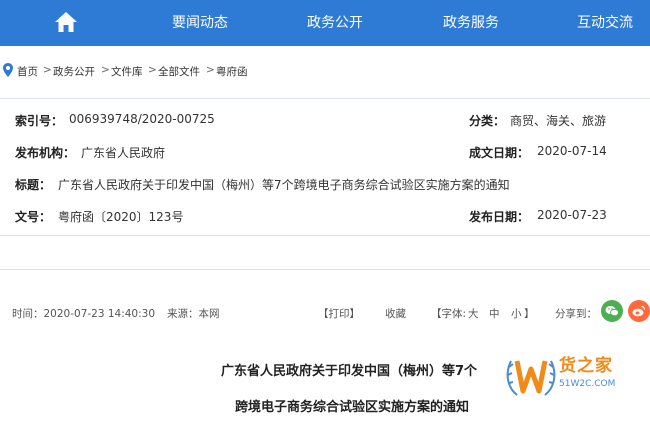 Image resolution: width=650 pixels, height=430 pixels. Describe the element at coordinates (325, 122) in the screenshot. I see `info-row-index: 索引号： 006939748/2020-00725 分类： 商贸、海关、旅游` at that location.